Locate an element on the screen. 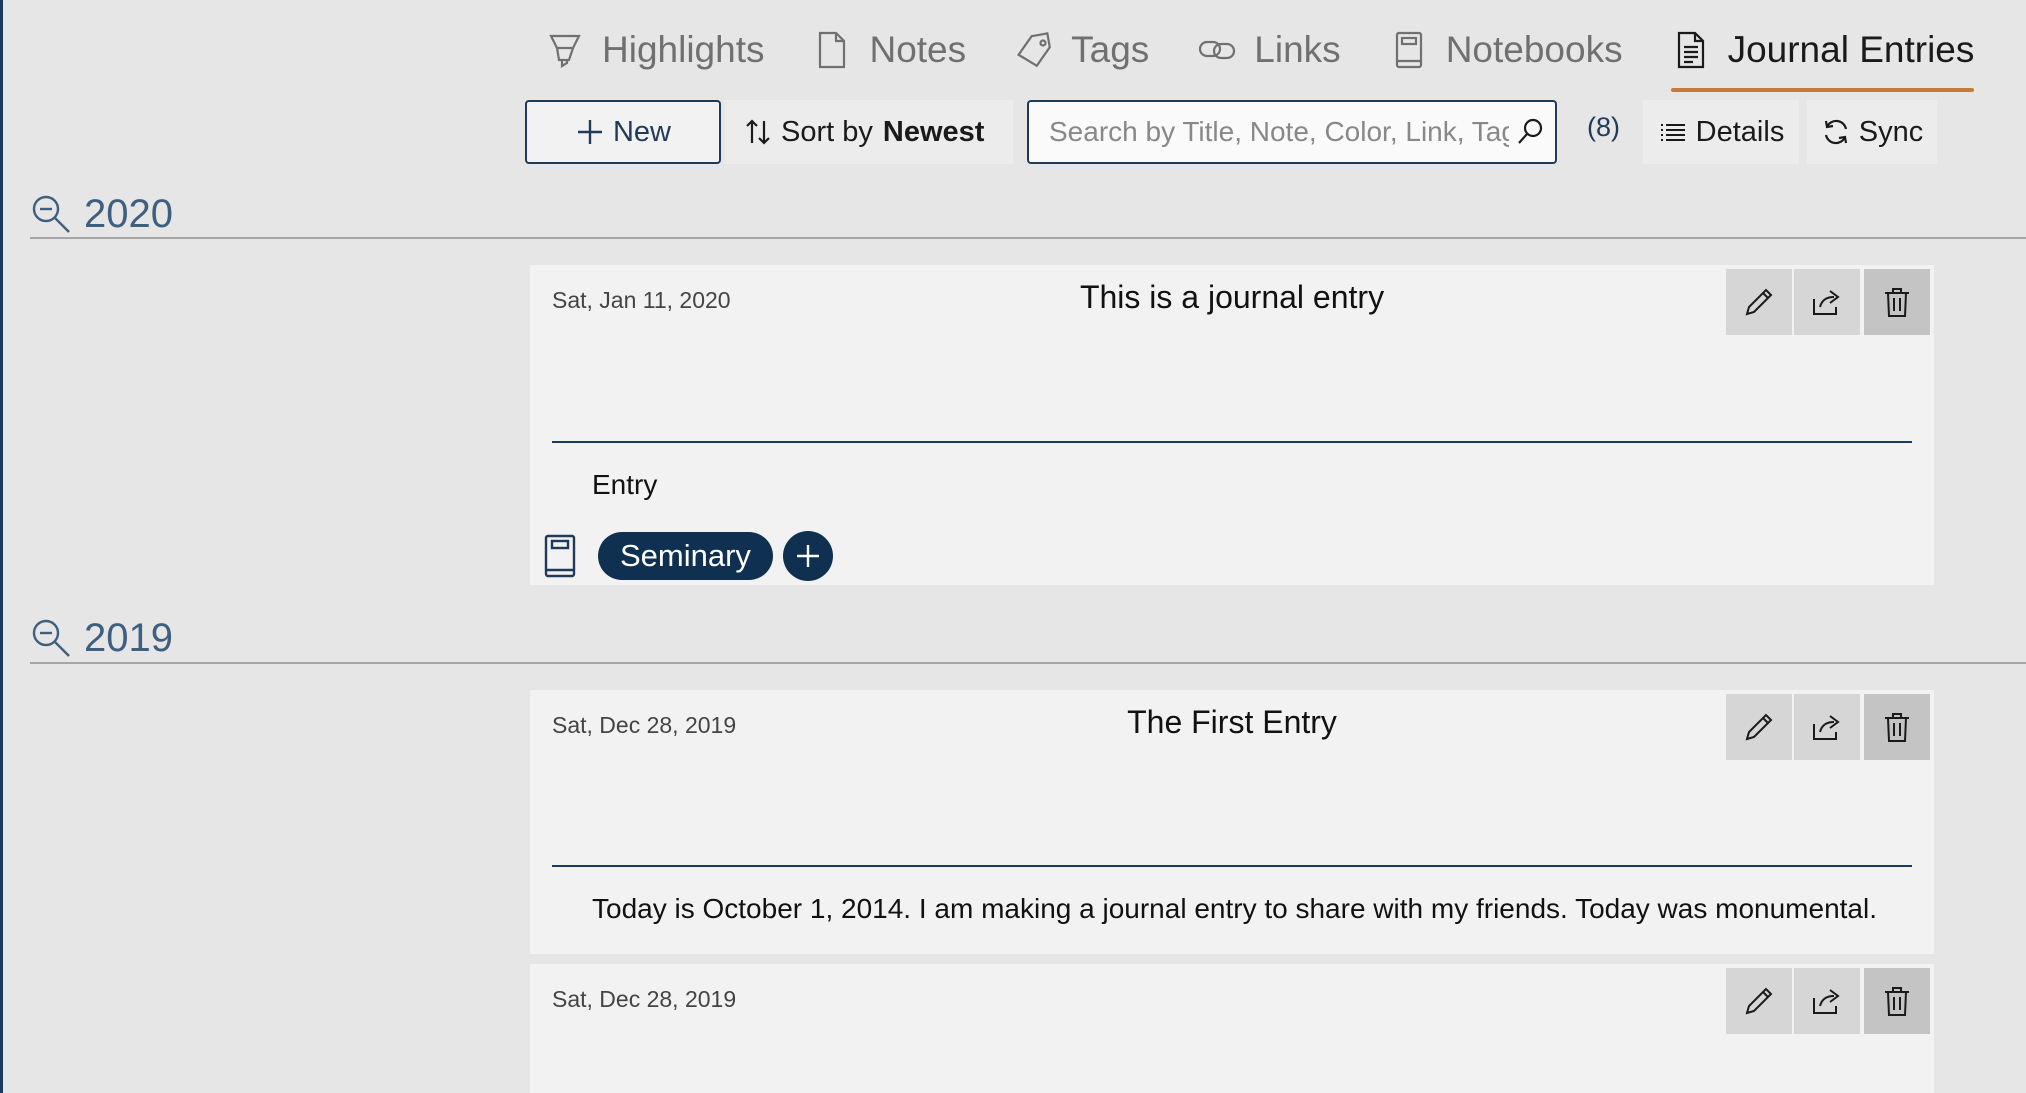  sort-prefix: Sort by is located at coordinates (827, 131).